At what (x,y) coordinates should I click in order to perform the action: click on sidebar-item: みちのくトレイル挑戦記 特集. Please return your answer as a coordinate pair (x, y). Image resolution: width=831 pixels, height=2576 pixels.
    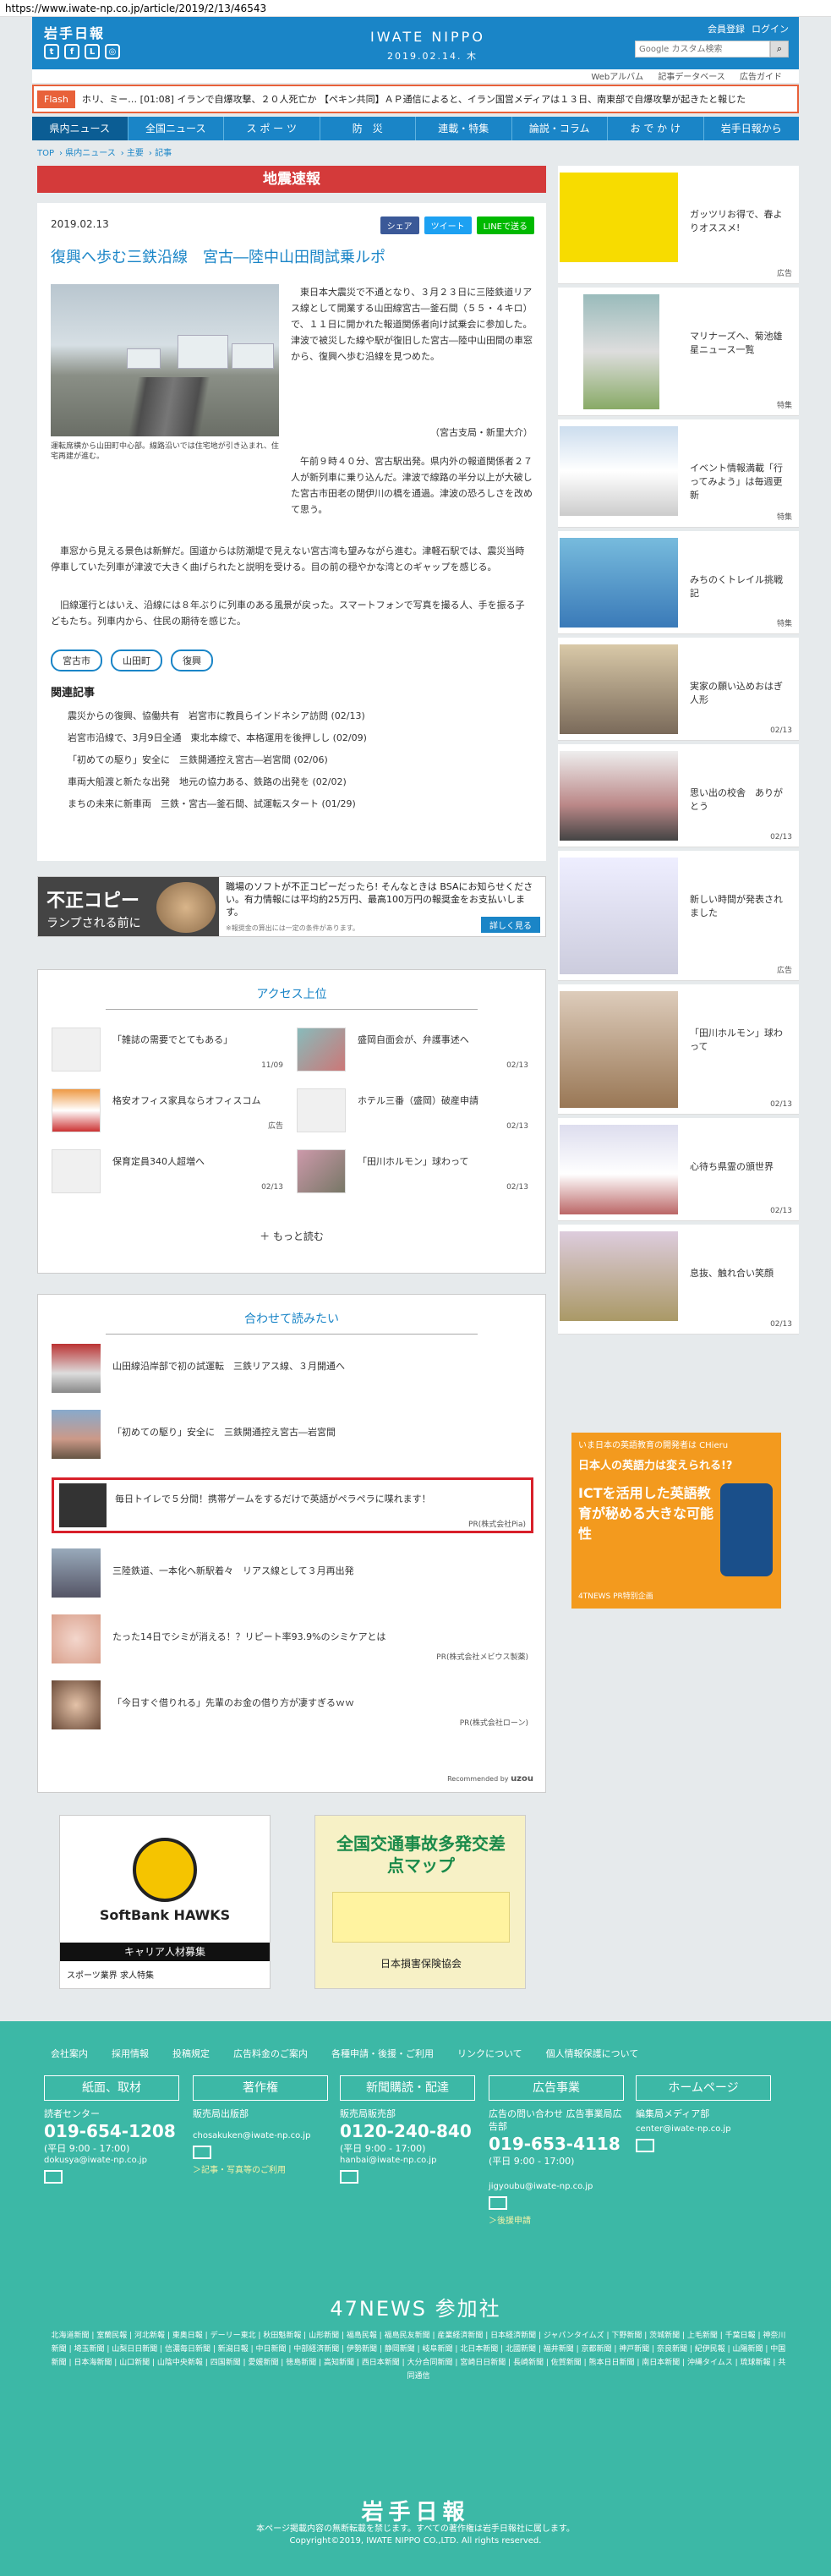
    Looking at the image, I should click on (678, 582).